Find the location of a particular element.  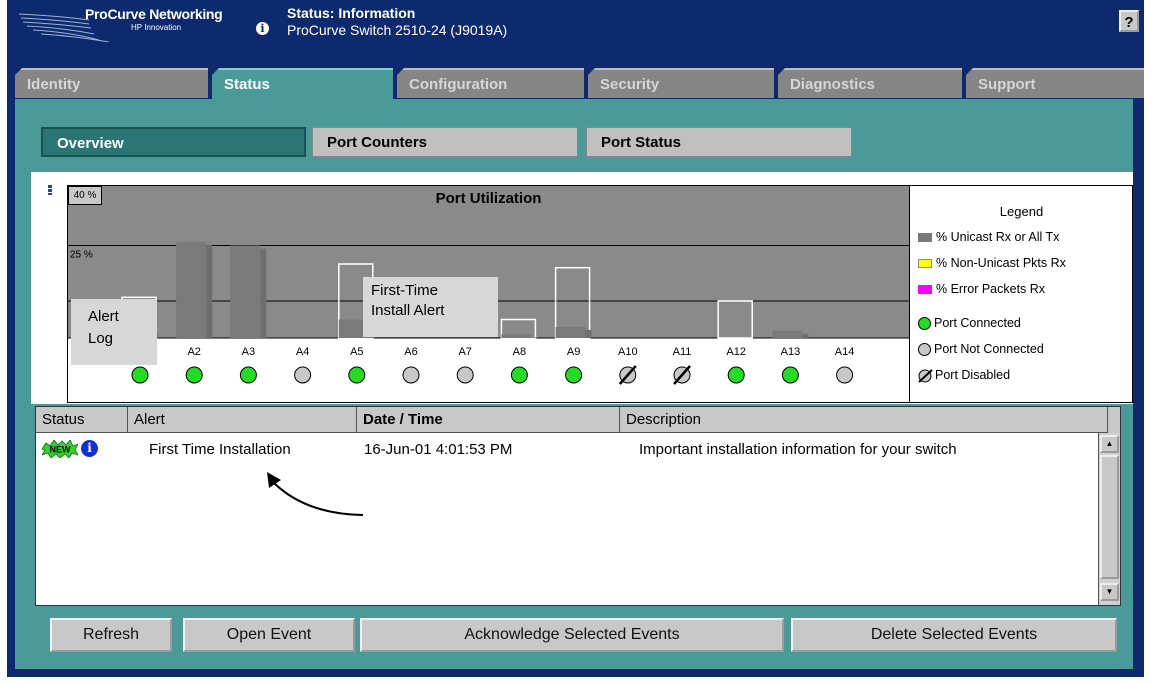

port-label: A3 is located at coordinates (248, 352).